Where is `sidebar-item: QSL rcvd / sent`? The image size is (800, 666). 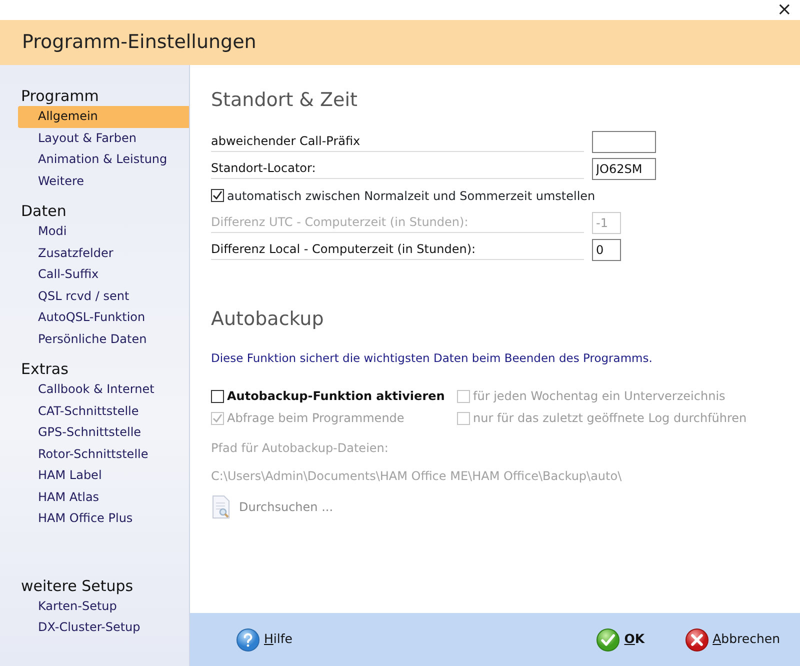
sidebar-item: QSL rcvd / sent is located at coordinates (103, 296).